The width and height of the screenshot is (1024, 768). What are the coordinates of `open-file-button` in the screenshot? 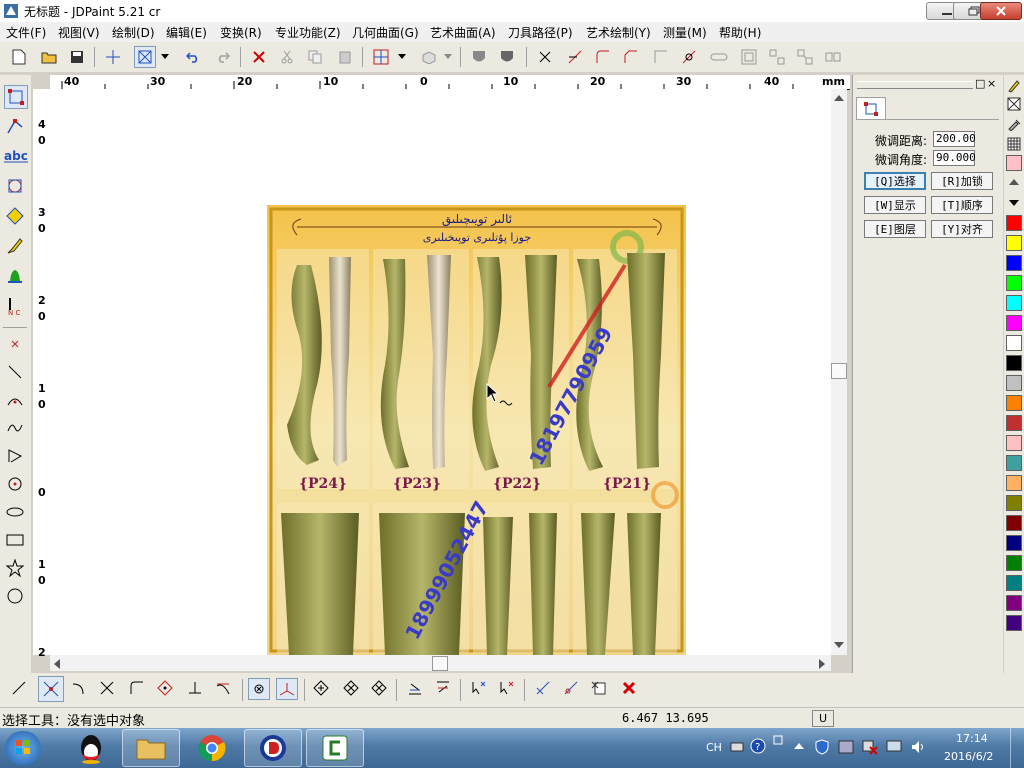 It's located at (49, 57).